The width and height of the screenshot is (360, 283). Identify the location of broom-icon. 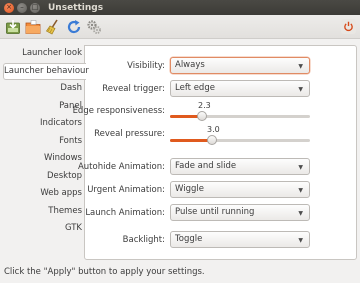
(51, 27).